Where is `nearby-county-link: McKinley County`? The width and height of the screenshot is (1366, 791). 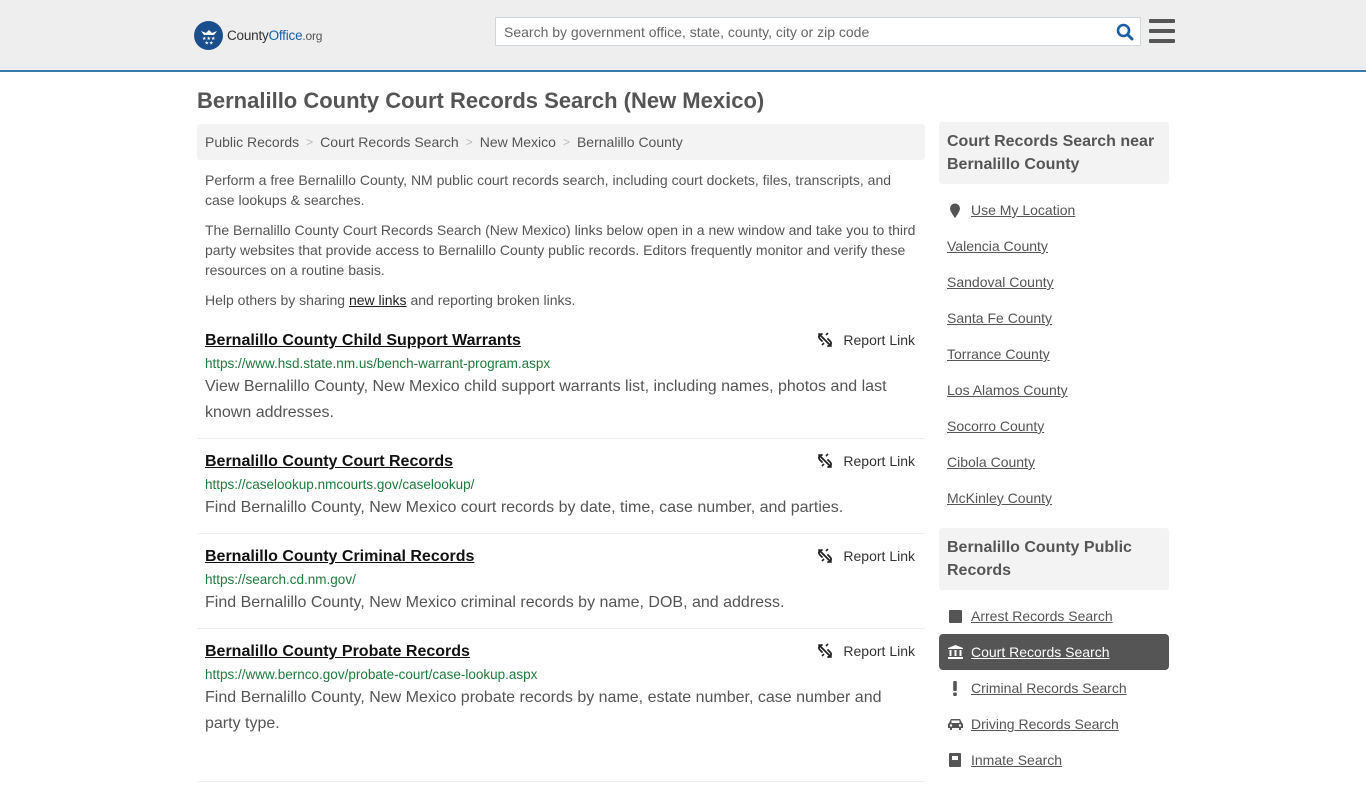
nearby-county-link: McKinley County is located at coordinates (999, 498).